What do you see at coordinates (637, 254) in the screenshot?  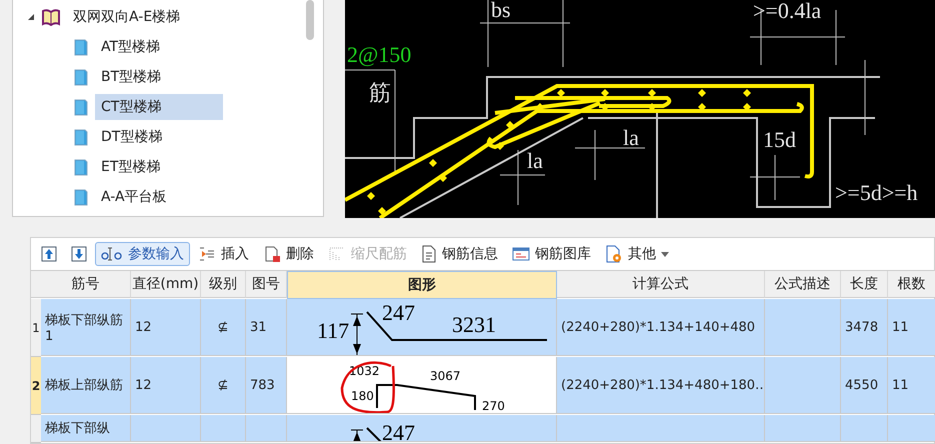 I see `toolbar-button: 其他` at bounding box center [637, 254].